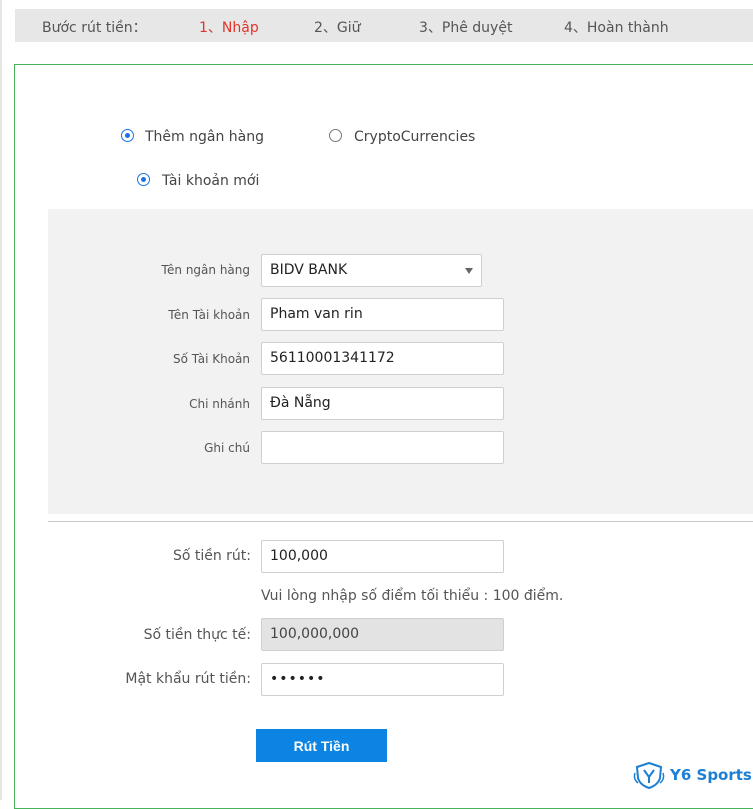 This screenshot has height=809, width=753. I want to click on new-account-radio, so click(143, 179).